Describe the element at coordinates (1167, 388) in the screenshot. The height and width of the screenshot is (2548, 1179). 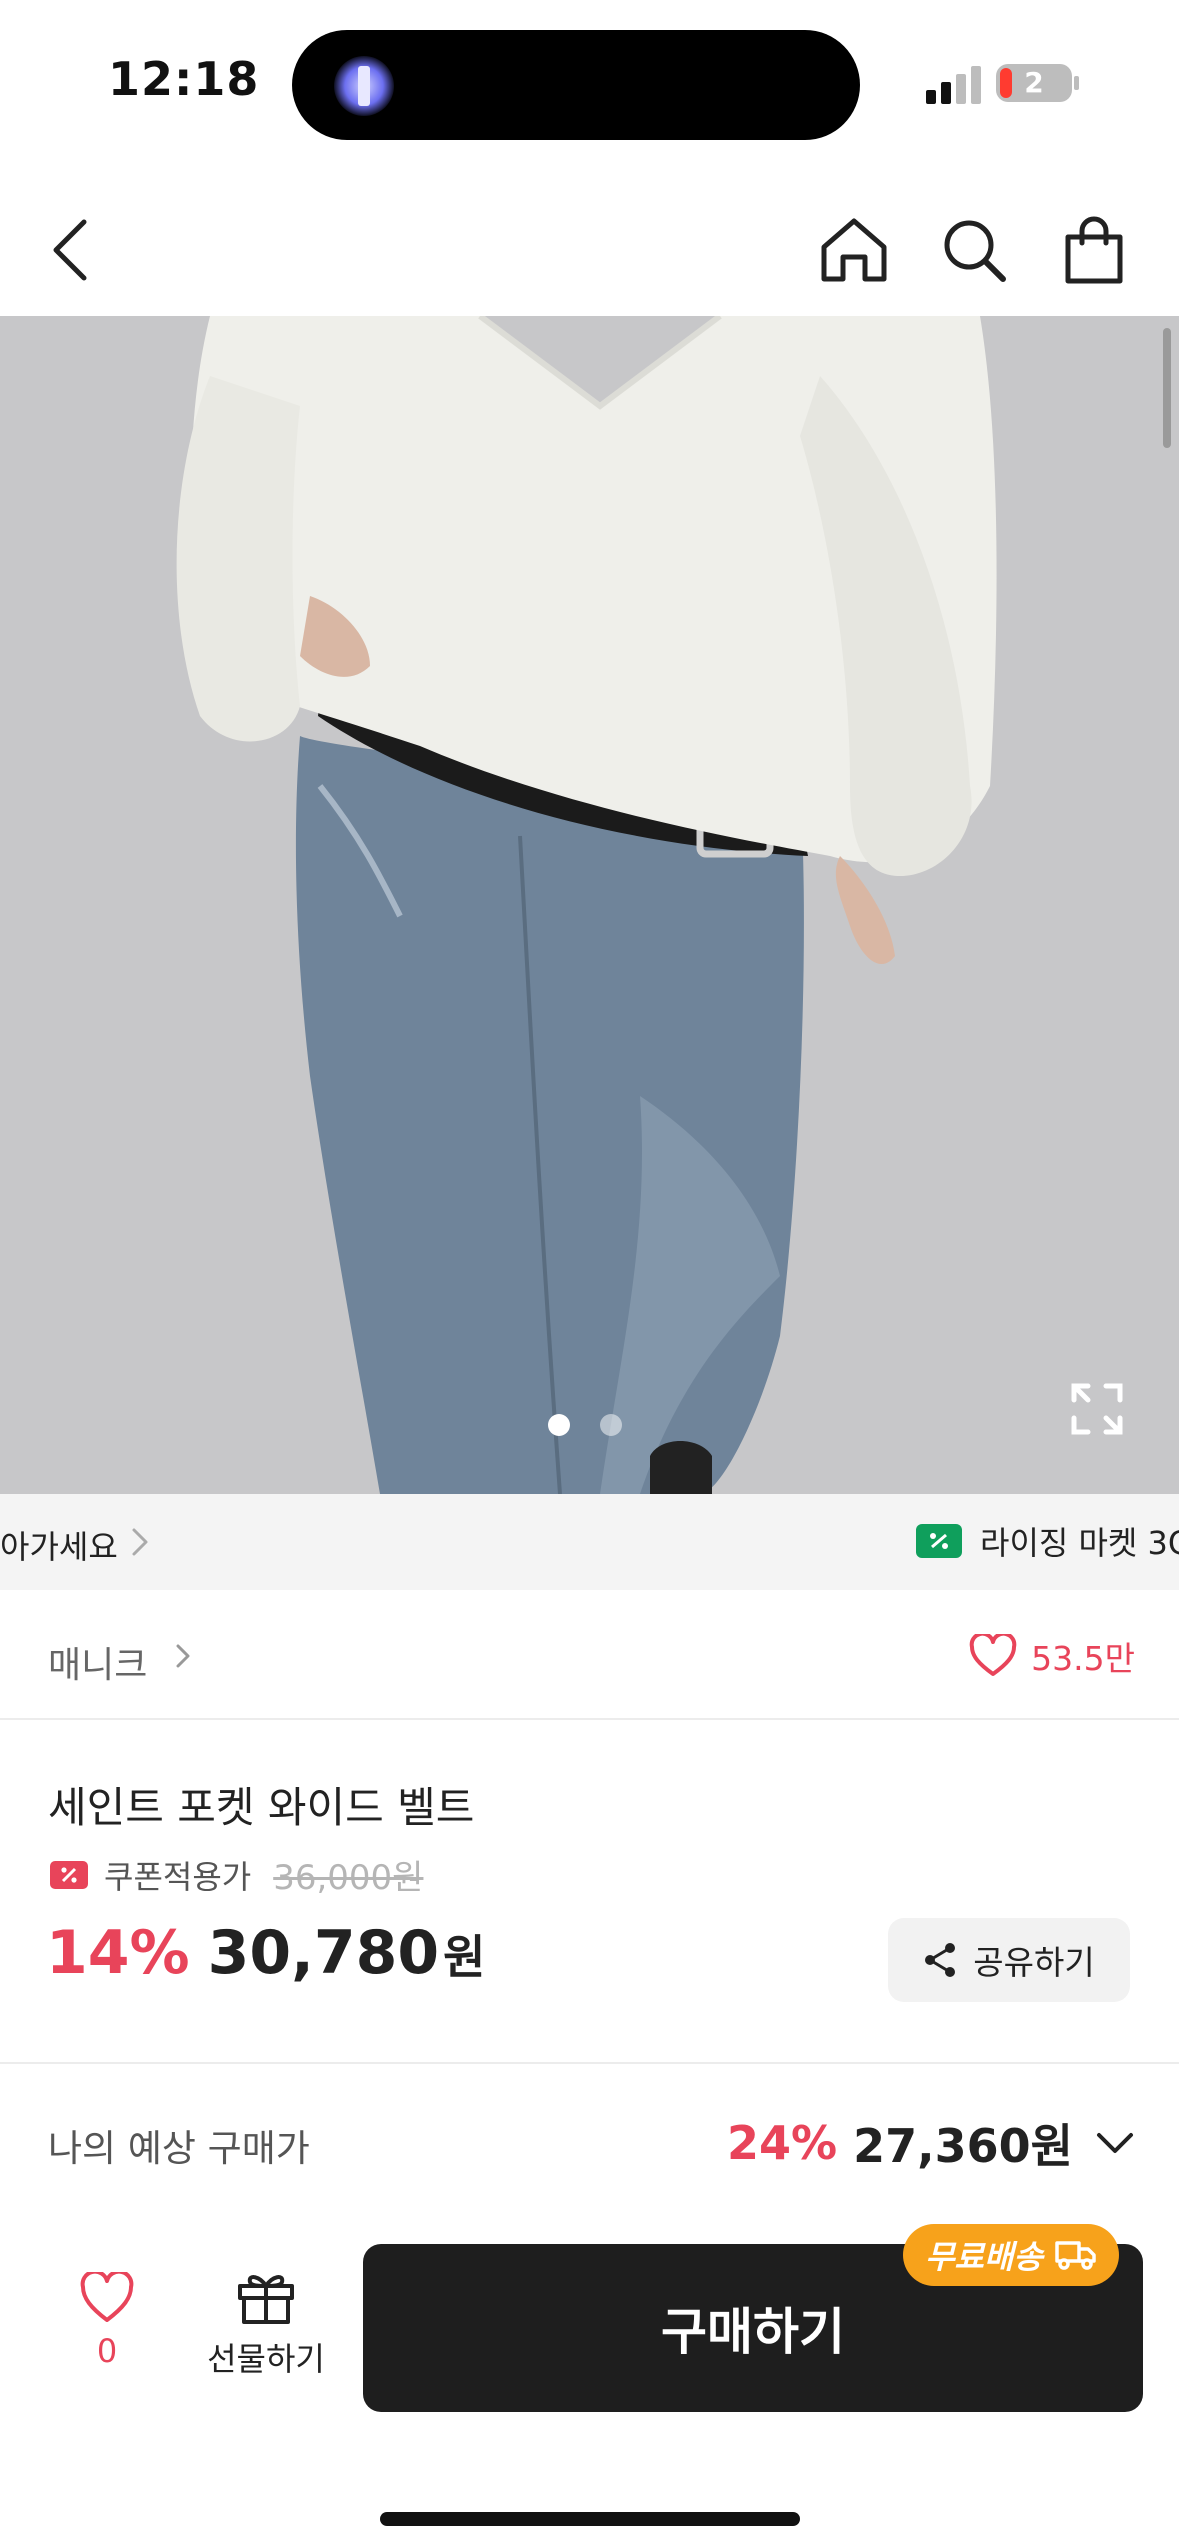
I see `scroll-indicator` at that location.